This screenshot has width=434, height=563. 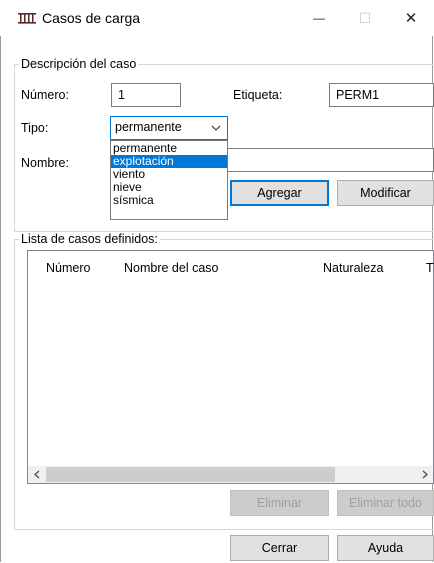 I want to click on tipo-label: Tipo:, so click(x=35, y=128).